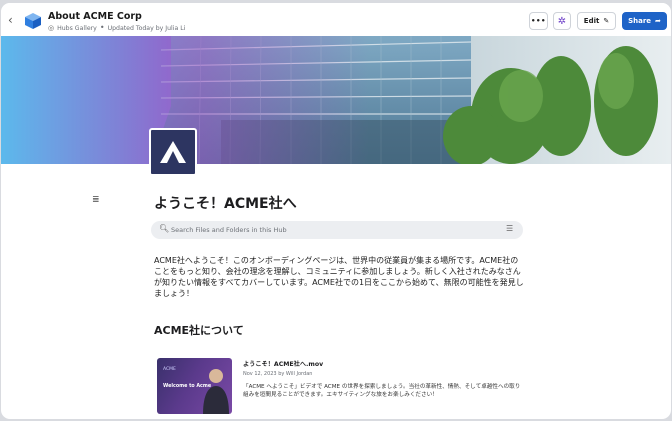 The width and height of the screenshot is (672, 421). I want to click on section-heading: ACME社について, so click(199, 330).